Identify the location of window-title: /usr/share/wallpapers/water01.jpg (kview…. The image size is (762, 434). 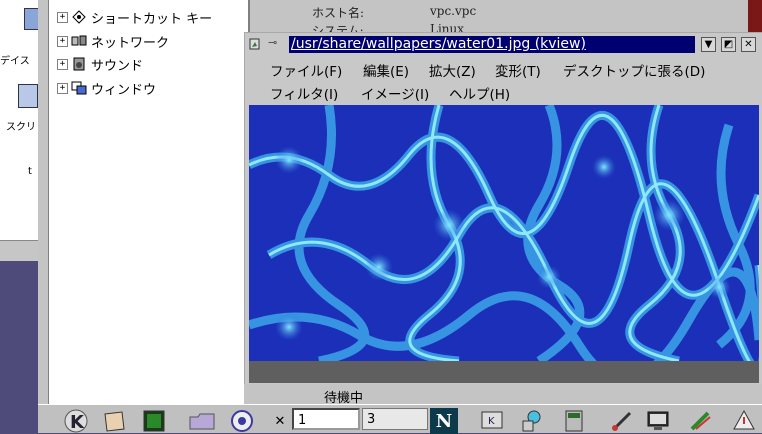
(492, 44).